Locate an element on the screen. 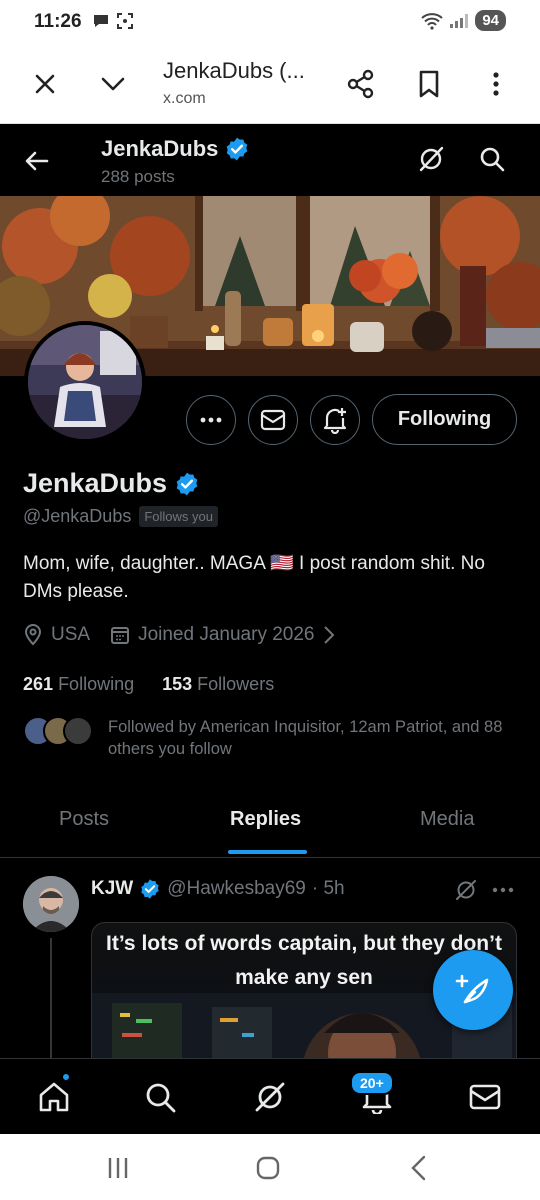  status-notification-icons is located at coordinates (113, 21).